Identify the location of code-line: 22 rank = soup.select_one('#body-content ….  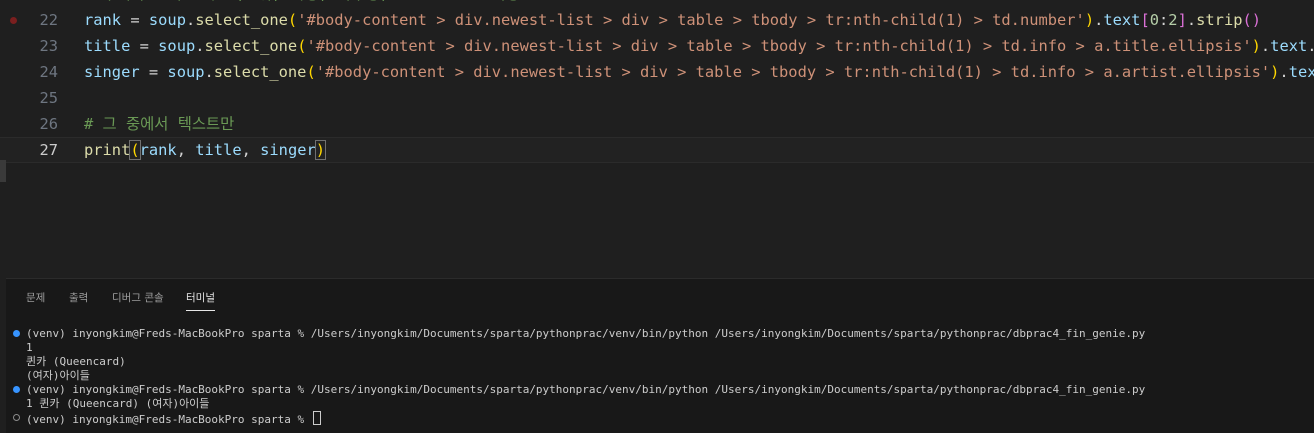
(657, 20).